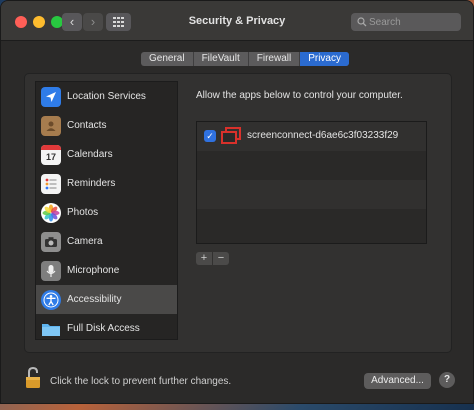 The image size is (474, 410). I want to click on sidebar-item-label: Reminders, so click(91, 183).